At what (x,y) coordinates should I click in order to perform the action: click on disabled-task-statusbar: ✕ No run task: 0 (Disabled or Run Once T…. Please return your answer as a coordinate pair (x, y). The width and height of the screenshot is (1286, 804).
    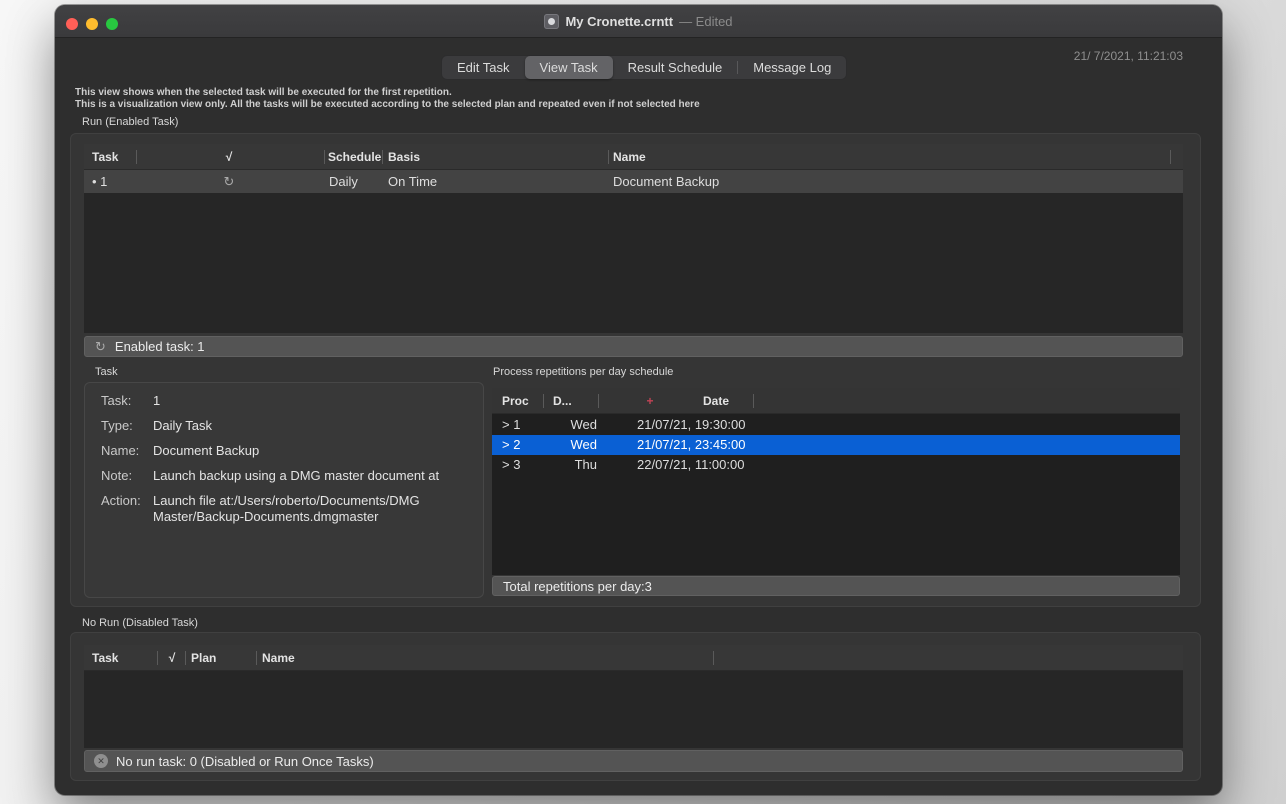
    Looking at the image, I should click on (633, 761).